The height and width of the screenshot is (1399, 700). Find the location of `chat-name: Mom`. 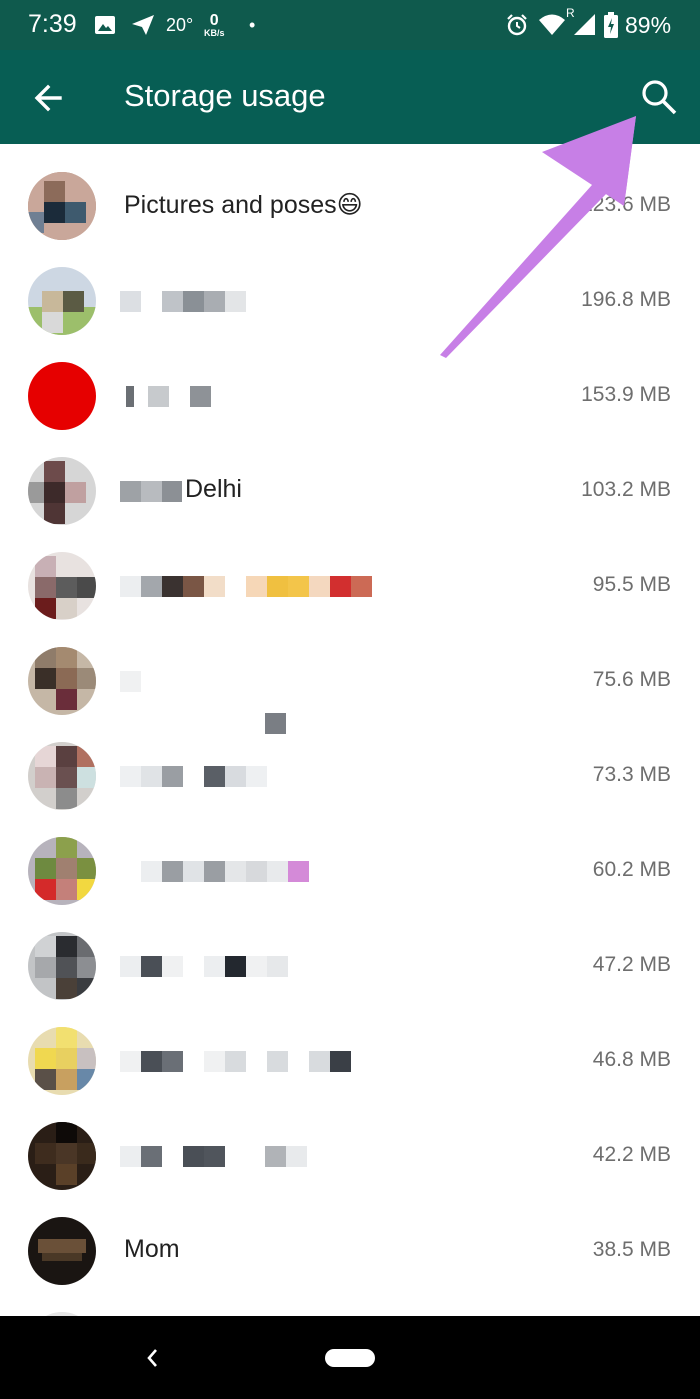

chat-name: Mom is located at coordinates (152, 1249).